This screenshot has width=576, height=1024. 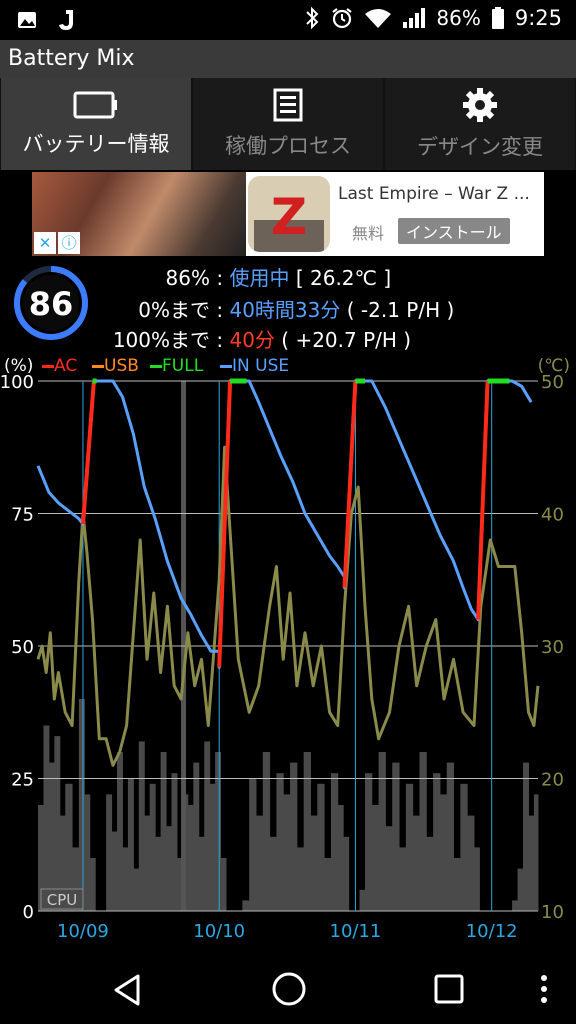 What do you see at coordinates (69, 243) in the screenshot?
I see `info-icon: ⓘ` at bounding box center [69, 243].